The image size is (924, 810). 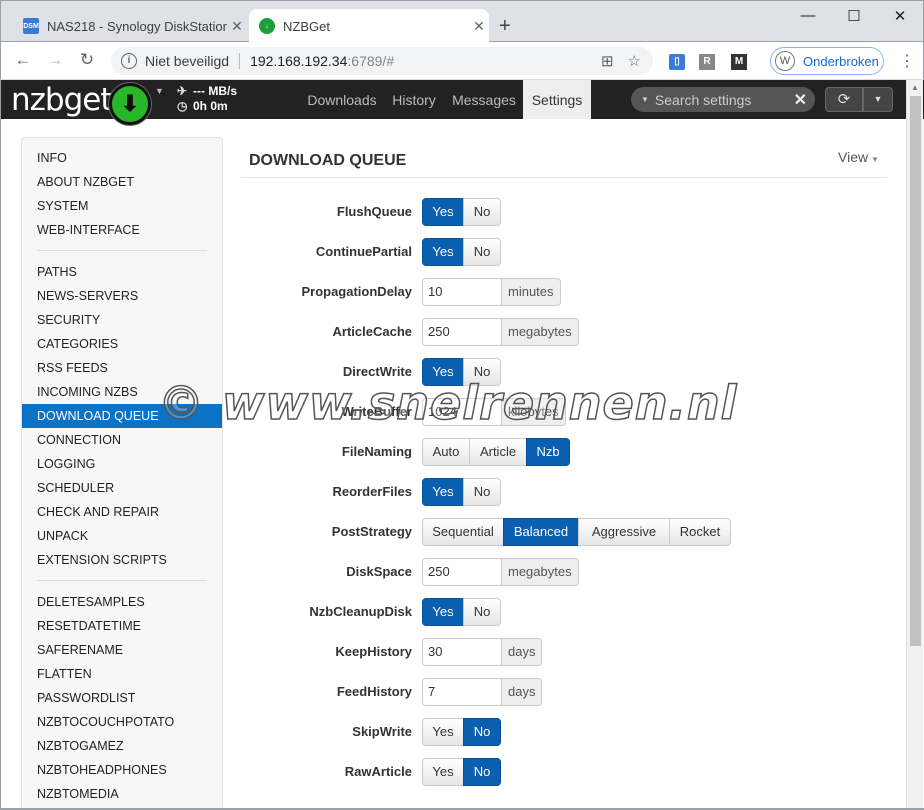 What do you see at coordinates (624, 532) in the screenshot?
I see `poststrategy-option-aggressive: Aggressive` at bounding box center [624, 532].